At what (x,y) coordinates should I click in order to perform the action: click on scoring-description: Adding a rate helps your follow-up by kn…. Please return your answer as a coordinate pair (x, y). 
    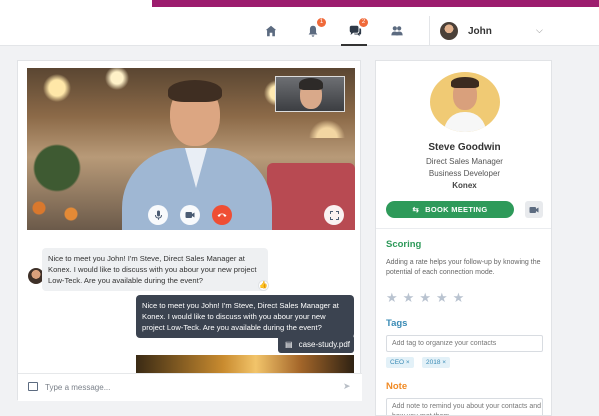
    Looking at the image, I should click on (463, 267).